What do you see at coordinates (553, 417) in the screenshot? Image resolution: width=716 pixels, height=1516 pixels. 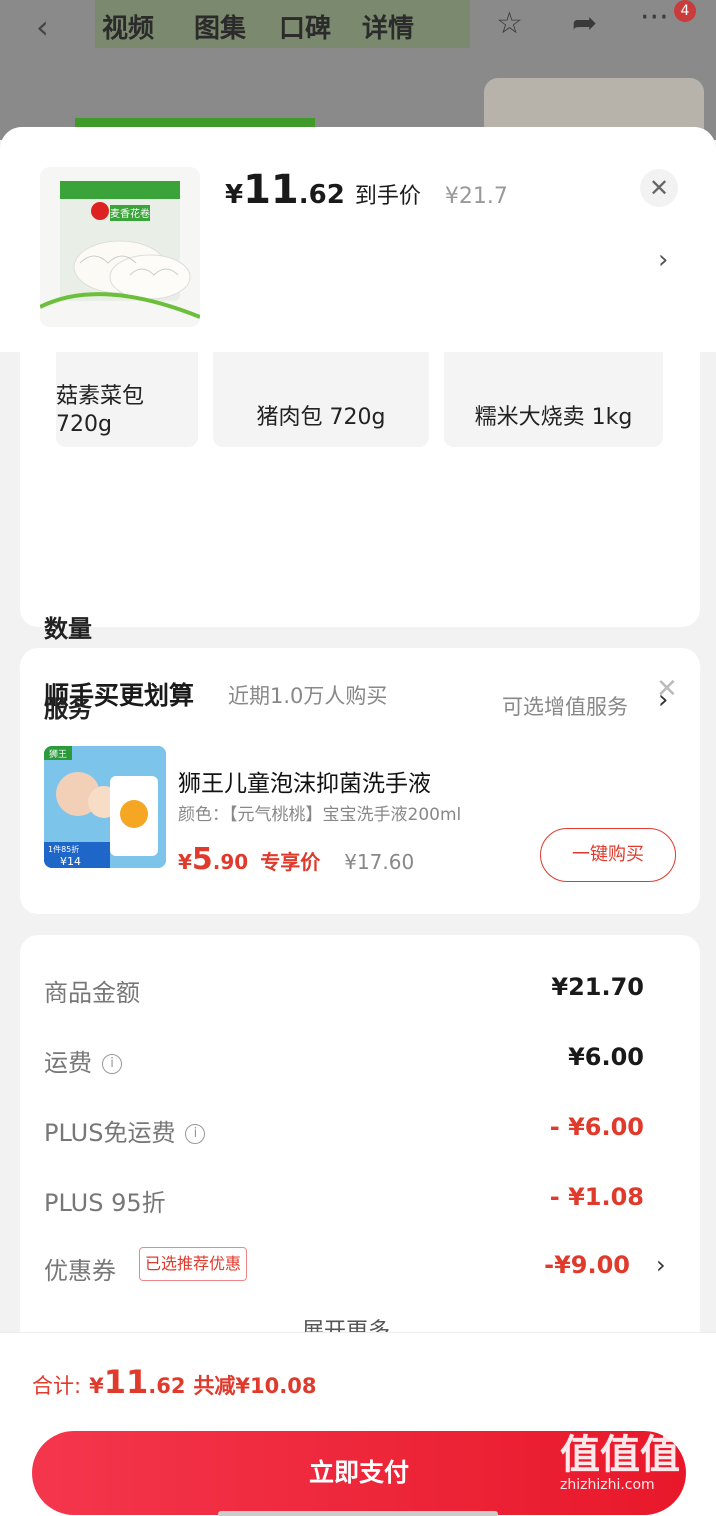 I see `variant-label: 糯米大烧卖 1kg` at bounding box center [553, 417].